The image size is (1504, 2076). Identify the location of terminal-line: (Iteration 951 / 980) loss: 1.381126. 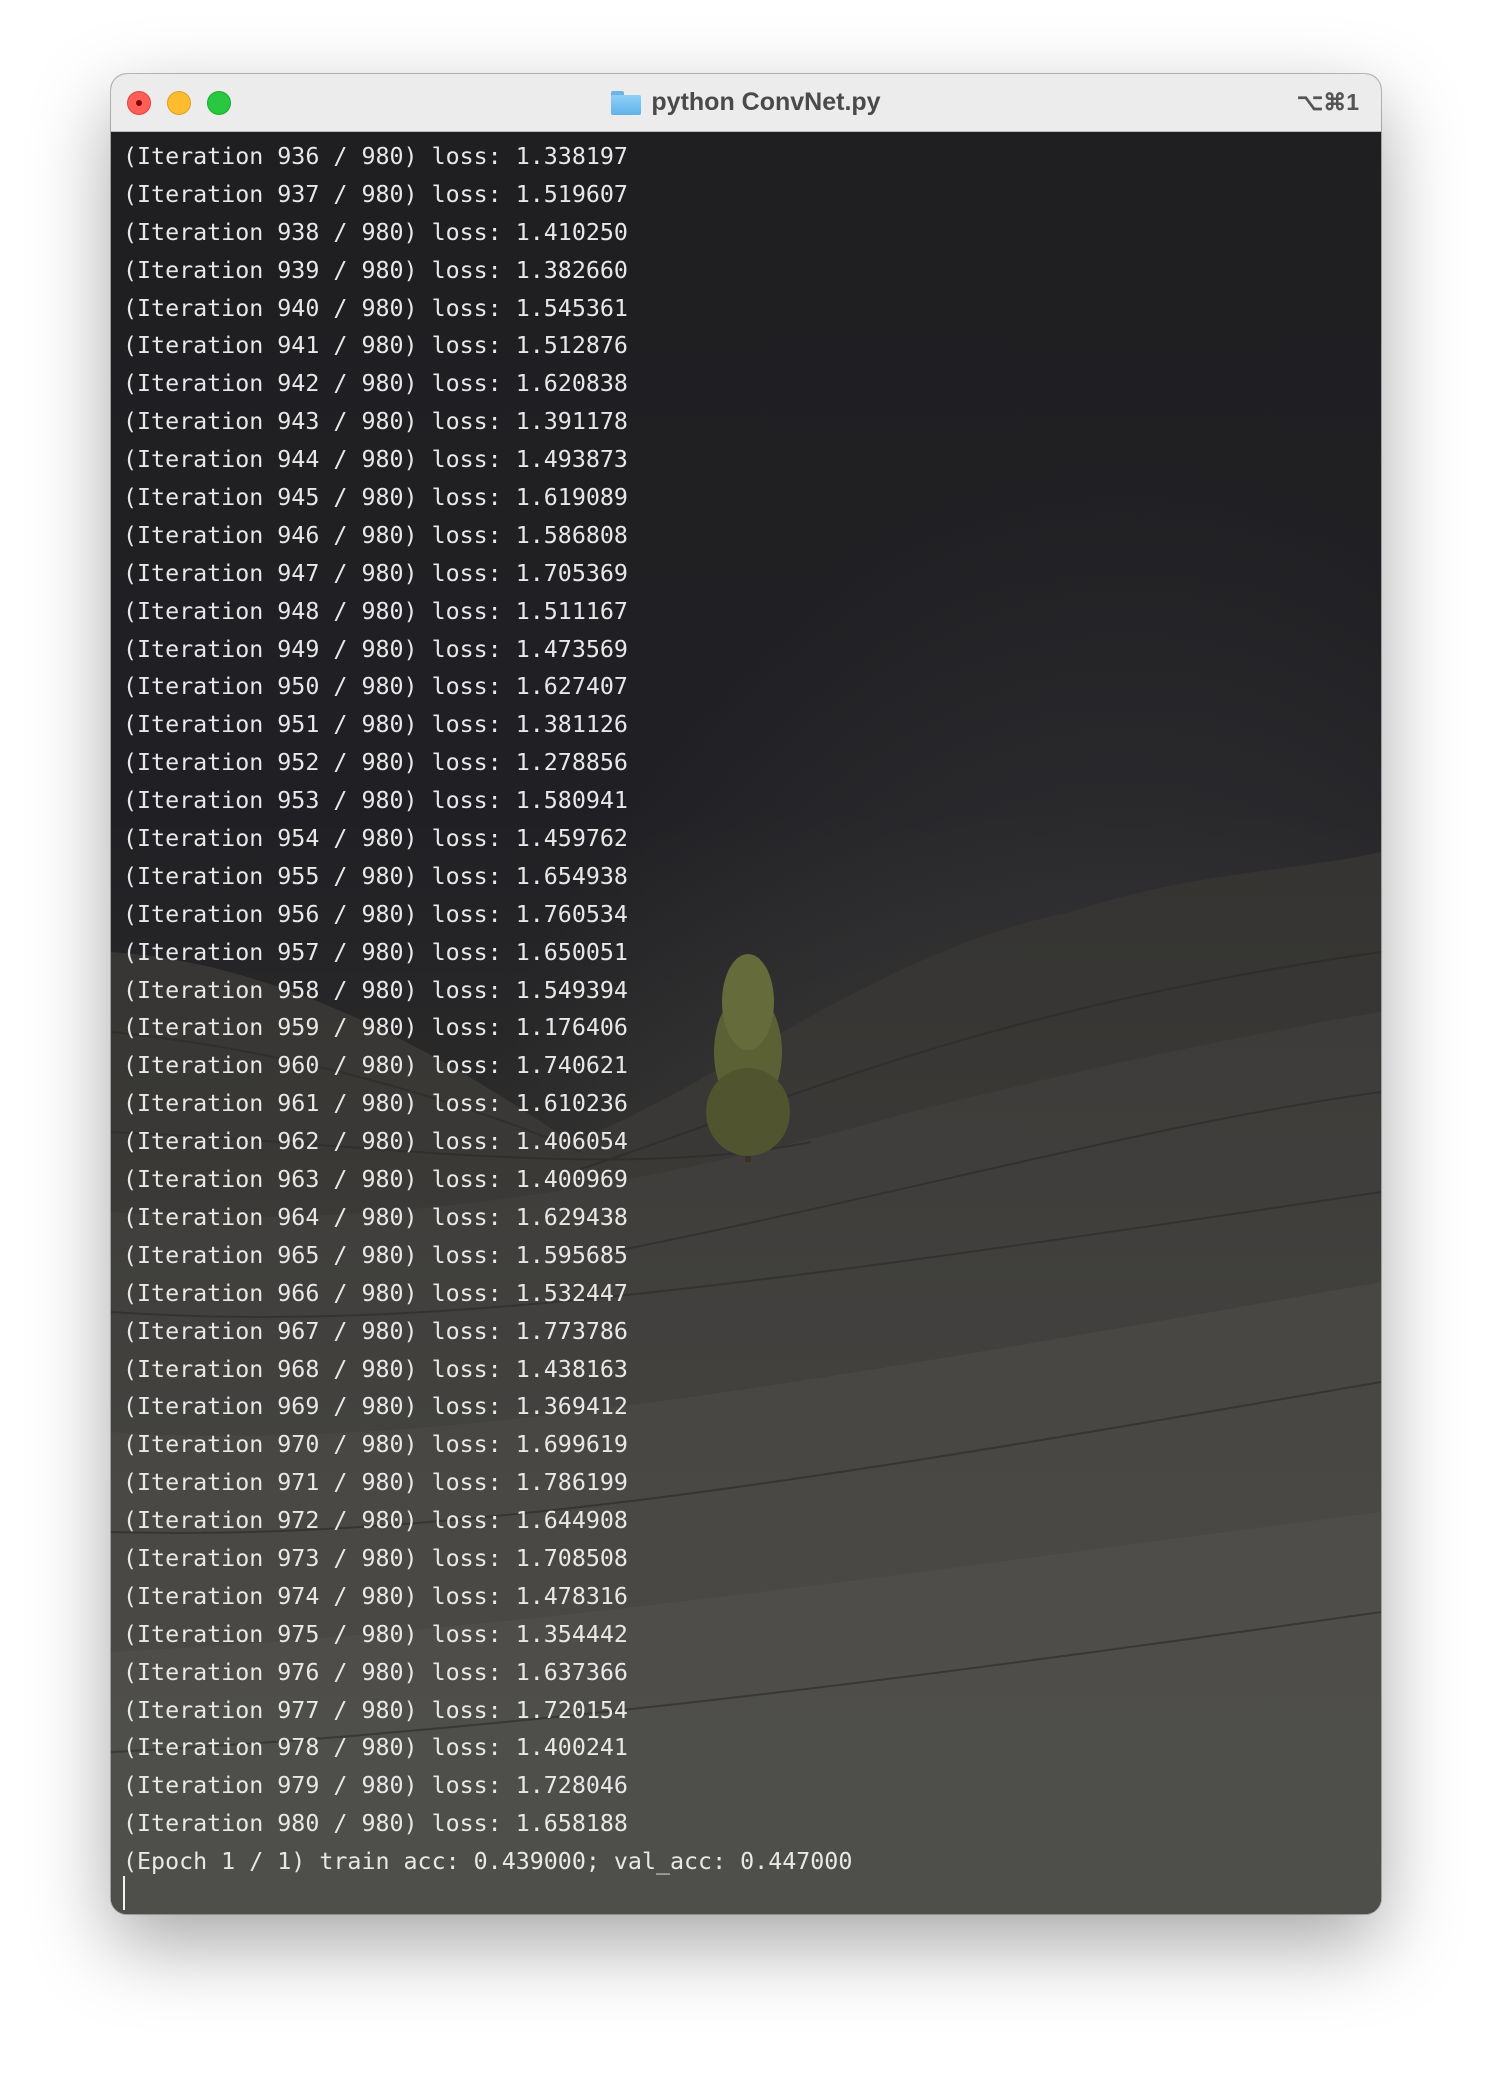
(375, 725).